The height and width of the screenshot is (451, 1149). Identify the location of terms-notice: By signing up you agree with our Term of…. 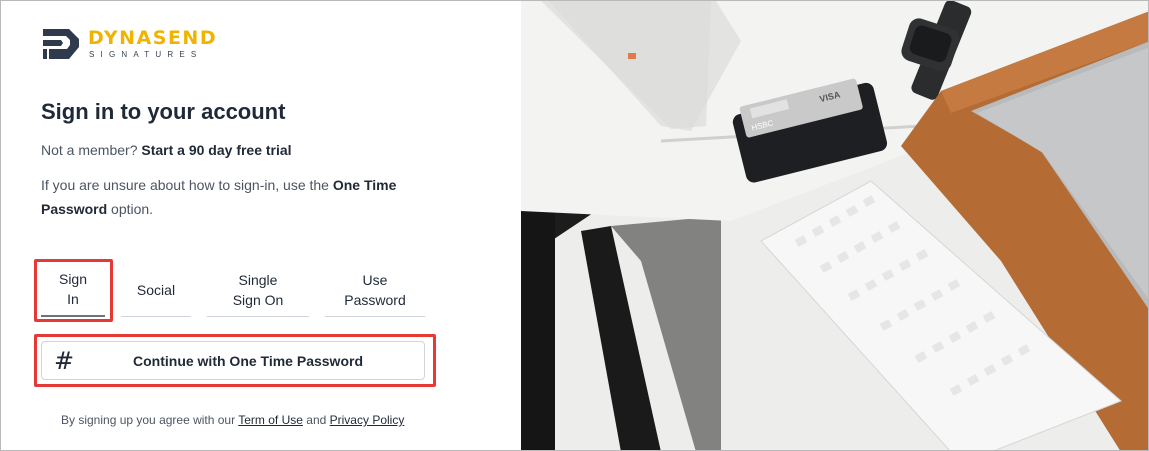
(232, 420).